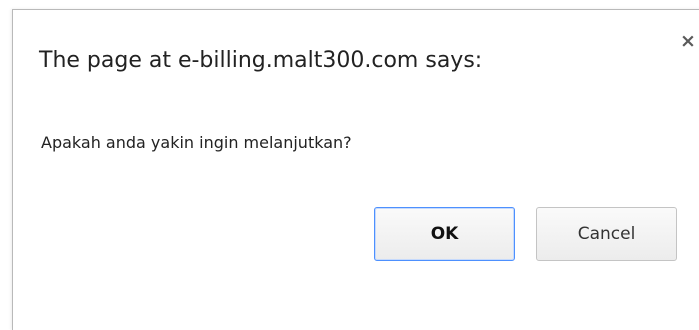 This screenshot has height=330, width=699. I want to click on dialog-message: Apakah anda yakin ingin melanjutkan?, so click(196, 142).